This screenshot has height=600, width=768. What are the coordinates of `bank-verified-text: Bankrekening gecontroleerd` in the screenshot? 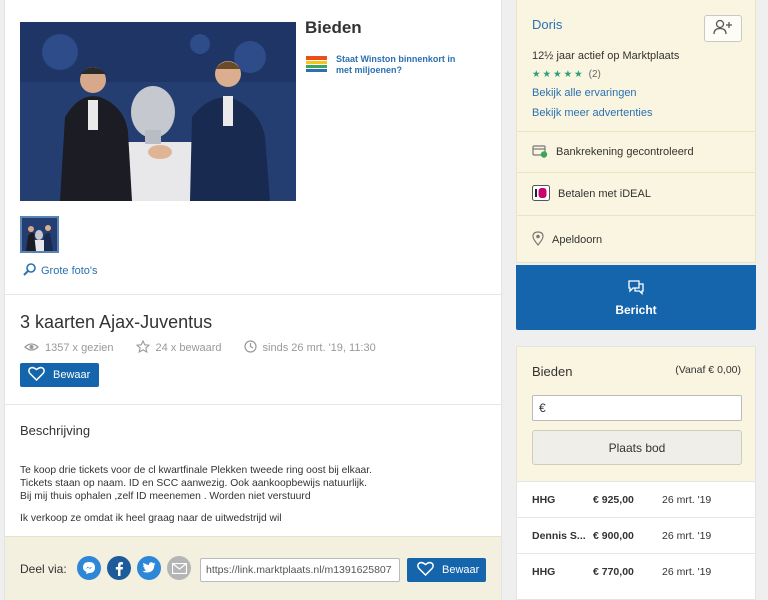 It's located at (625, 152).